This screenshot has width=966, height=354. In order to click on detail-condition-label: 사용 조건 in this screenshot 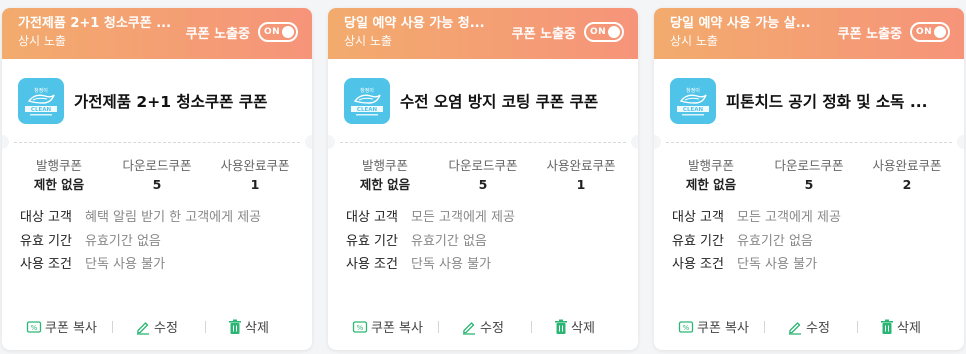, I will do `click(46, 264)`.